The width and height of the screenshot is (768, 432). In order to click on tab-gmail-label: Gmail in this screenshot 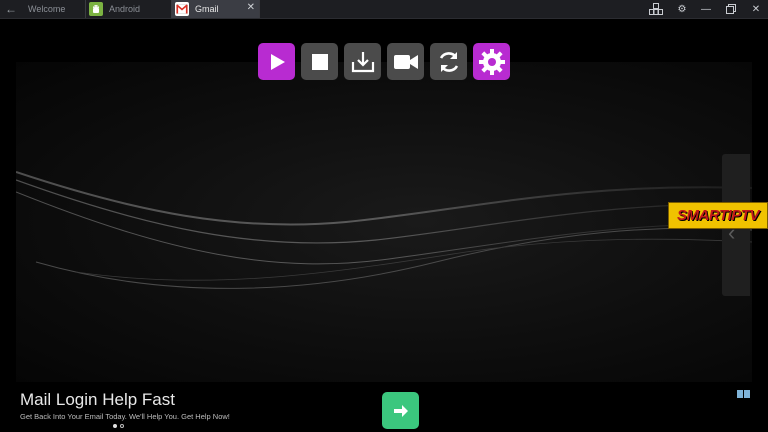, I will do `click(207, 9)`.